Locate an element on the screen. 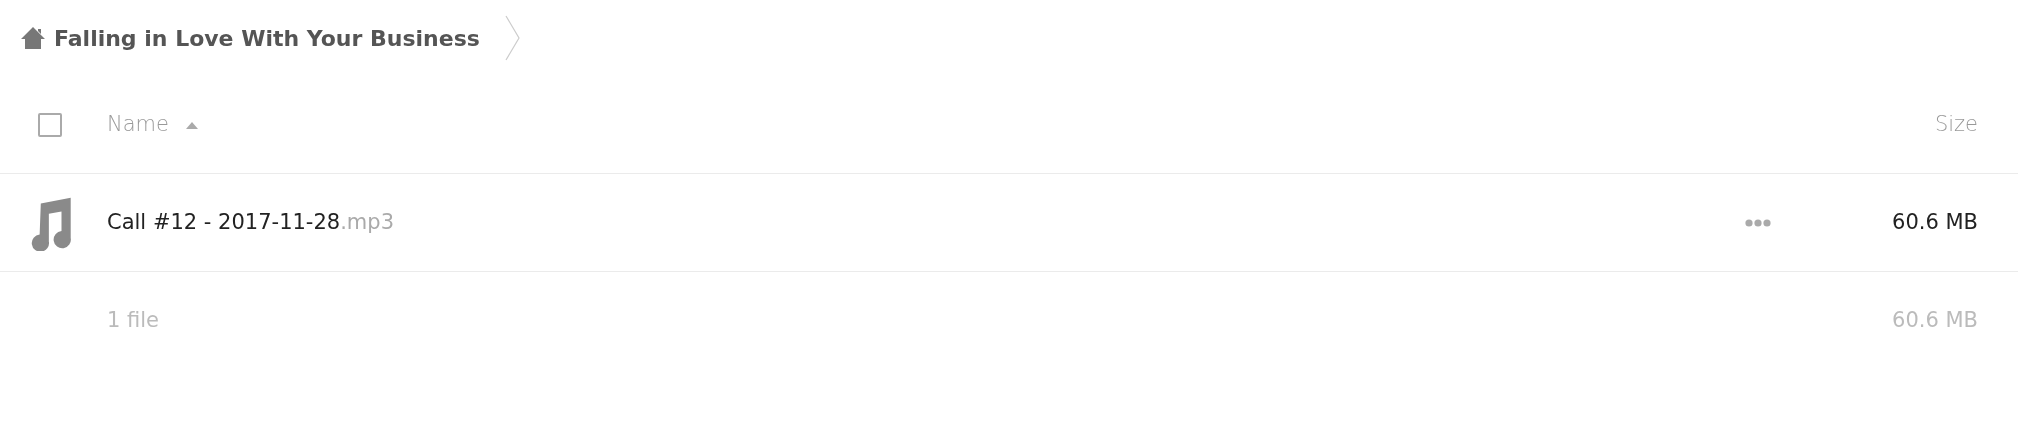 The height and width of the screenshot is (435, 2018). total-size: 60.6 MB is located at coordinates (1935, 320).